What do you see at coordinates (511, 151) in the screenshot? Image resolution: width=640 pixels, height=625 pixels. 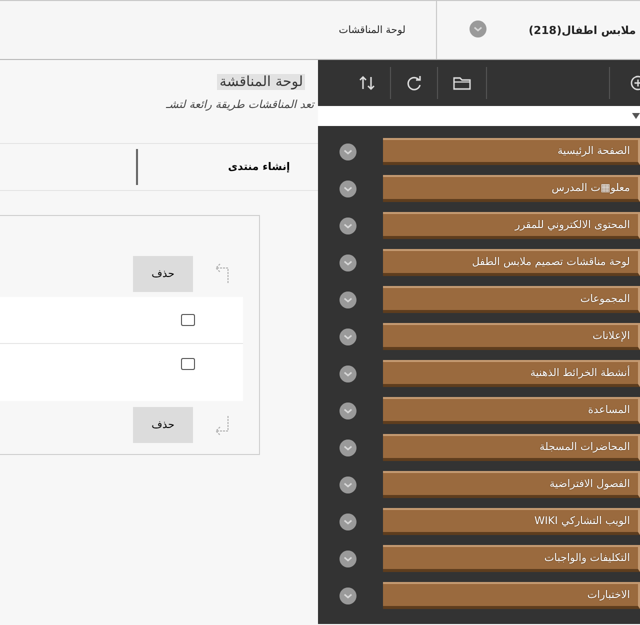 I see `menu-item: الصفحة الرئيسية` at bounding box center [511, 151].